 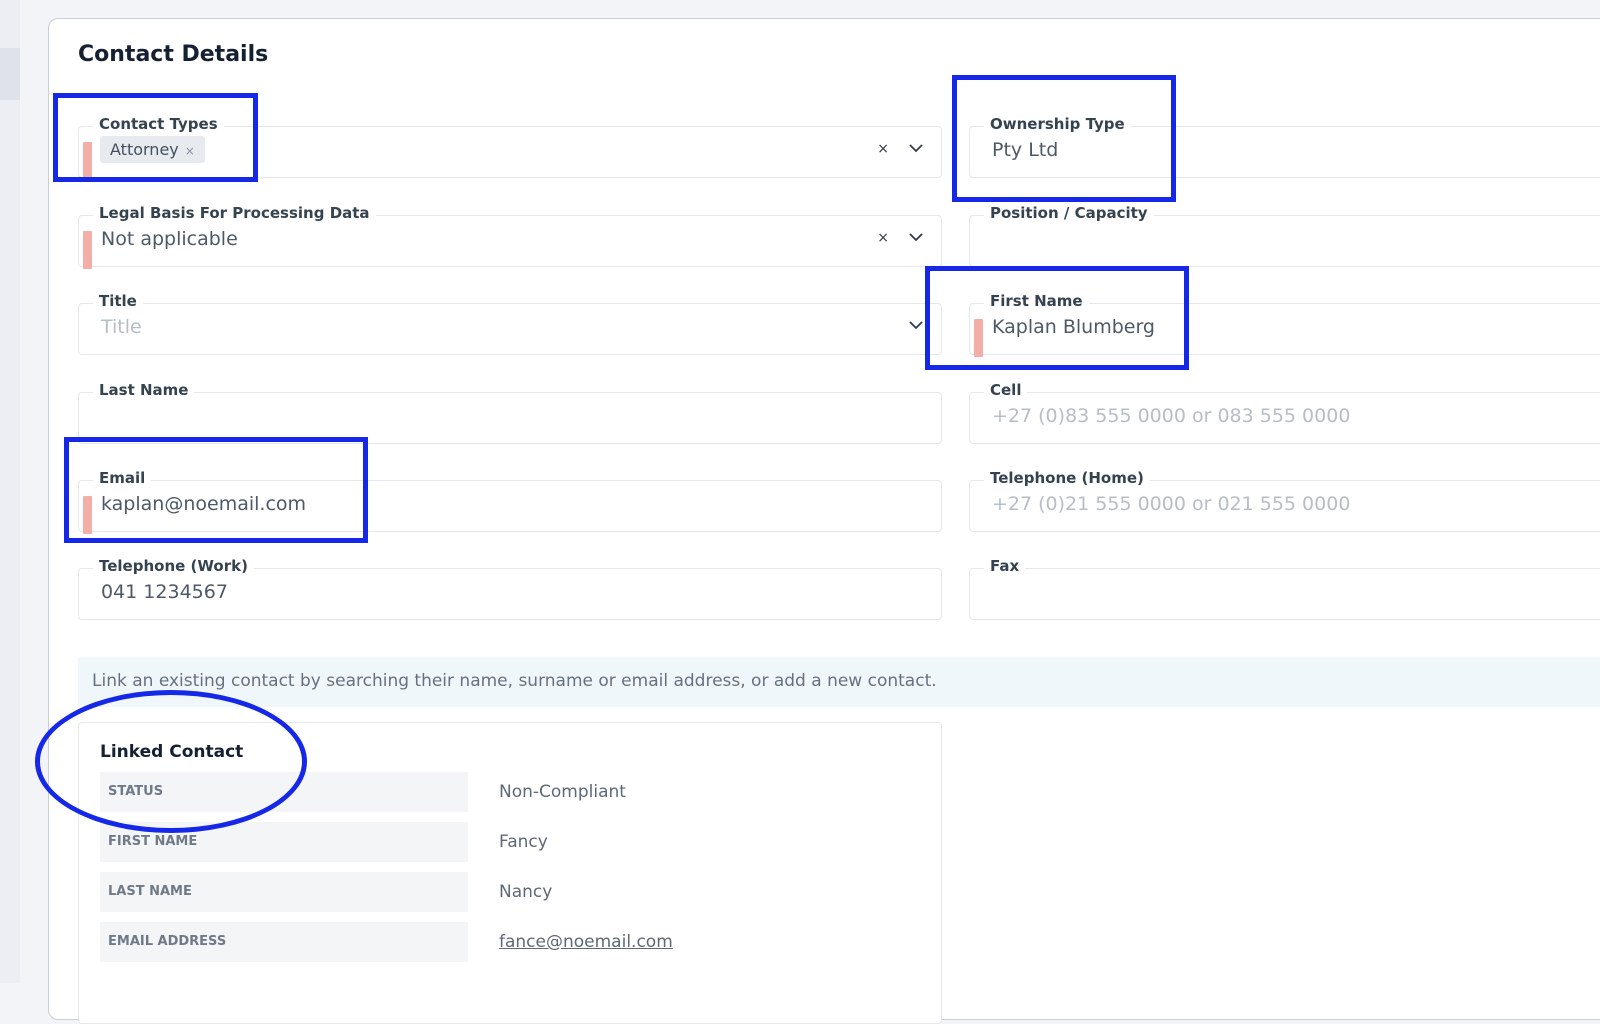 I want to click on telephone-work-label: Telephone (Work), so click(x=173, y=566).